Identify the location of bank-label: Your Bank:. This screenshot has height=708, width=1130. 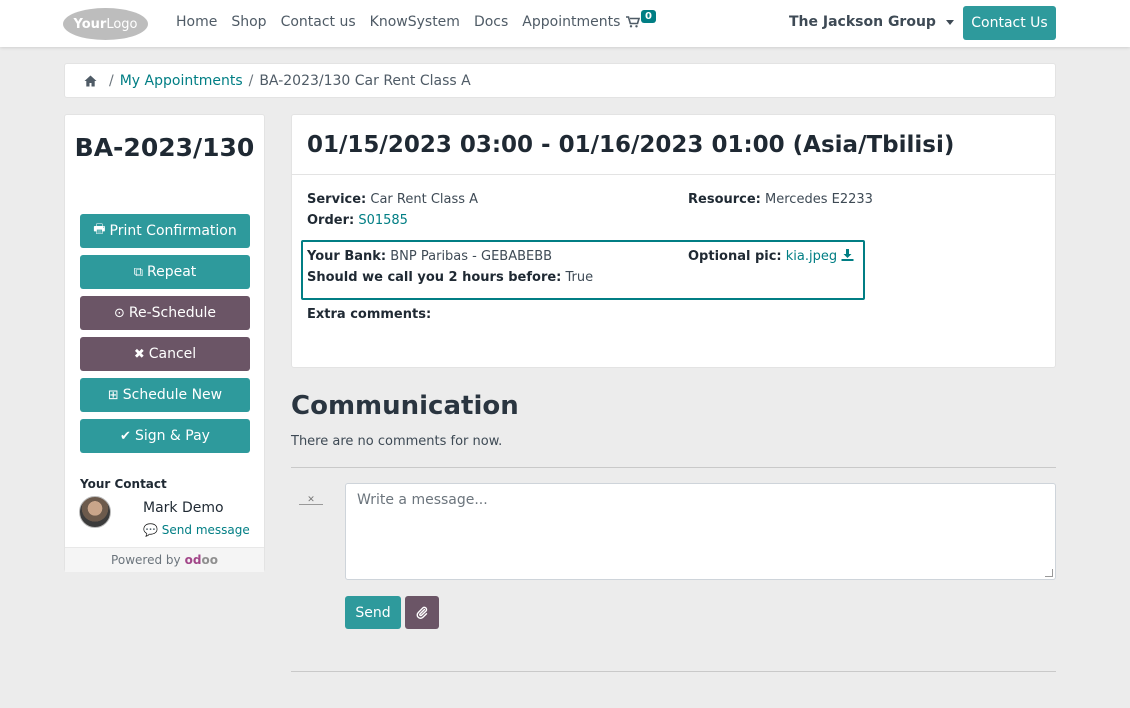
(347, 256).